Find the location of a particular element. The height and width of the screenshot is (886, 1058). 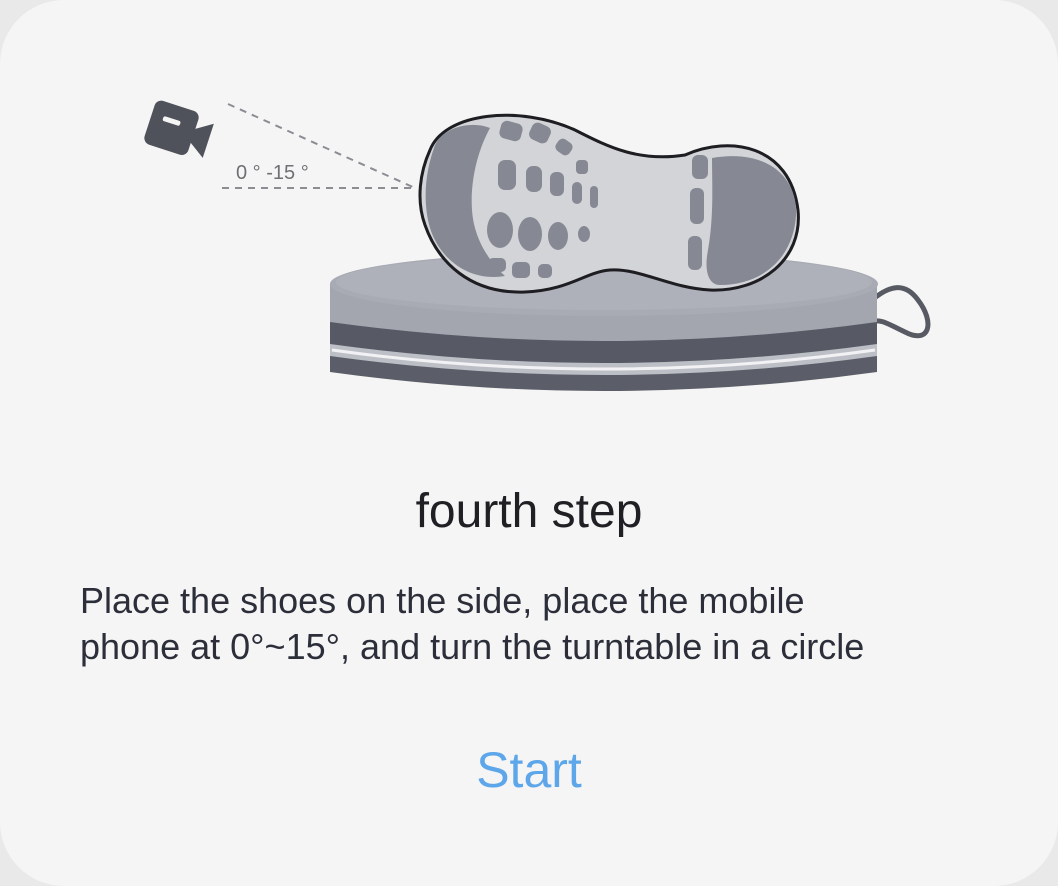

step-title: fourth step is located at coordinates (529, 511).